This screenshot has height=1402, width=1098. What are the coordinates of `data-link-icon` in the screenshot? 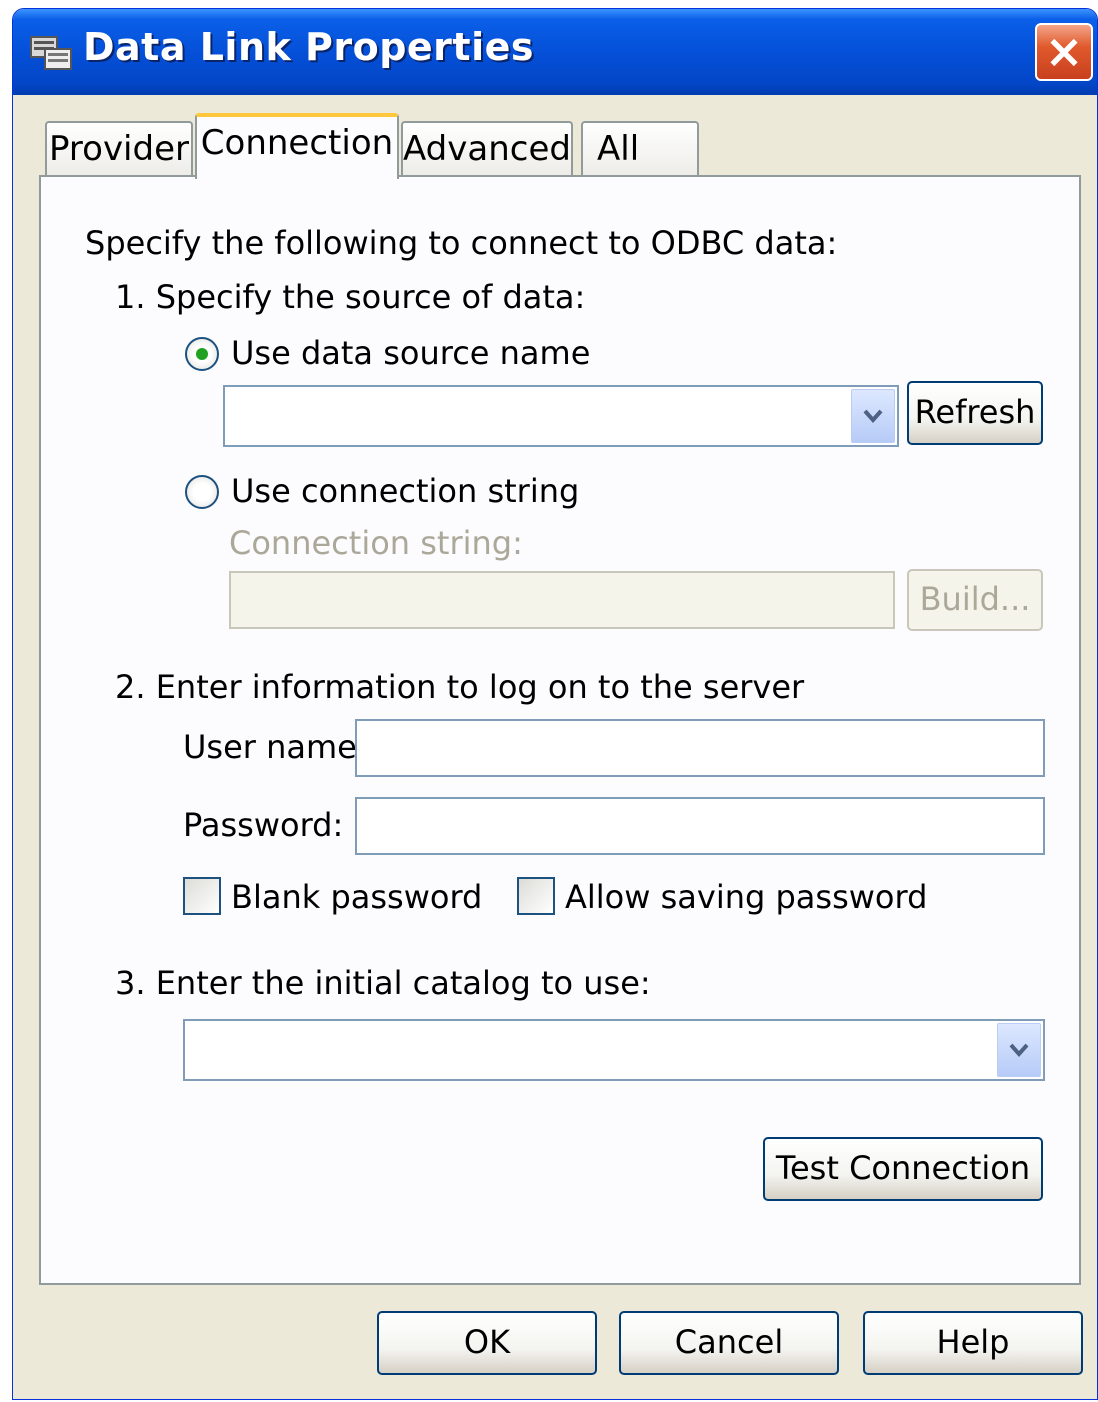 It's located at (51, 53).